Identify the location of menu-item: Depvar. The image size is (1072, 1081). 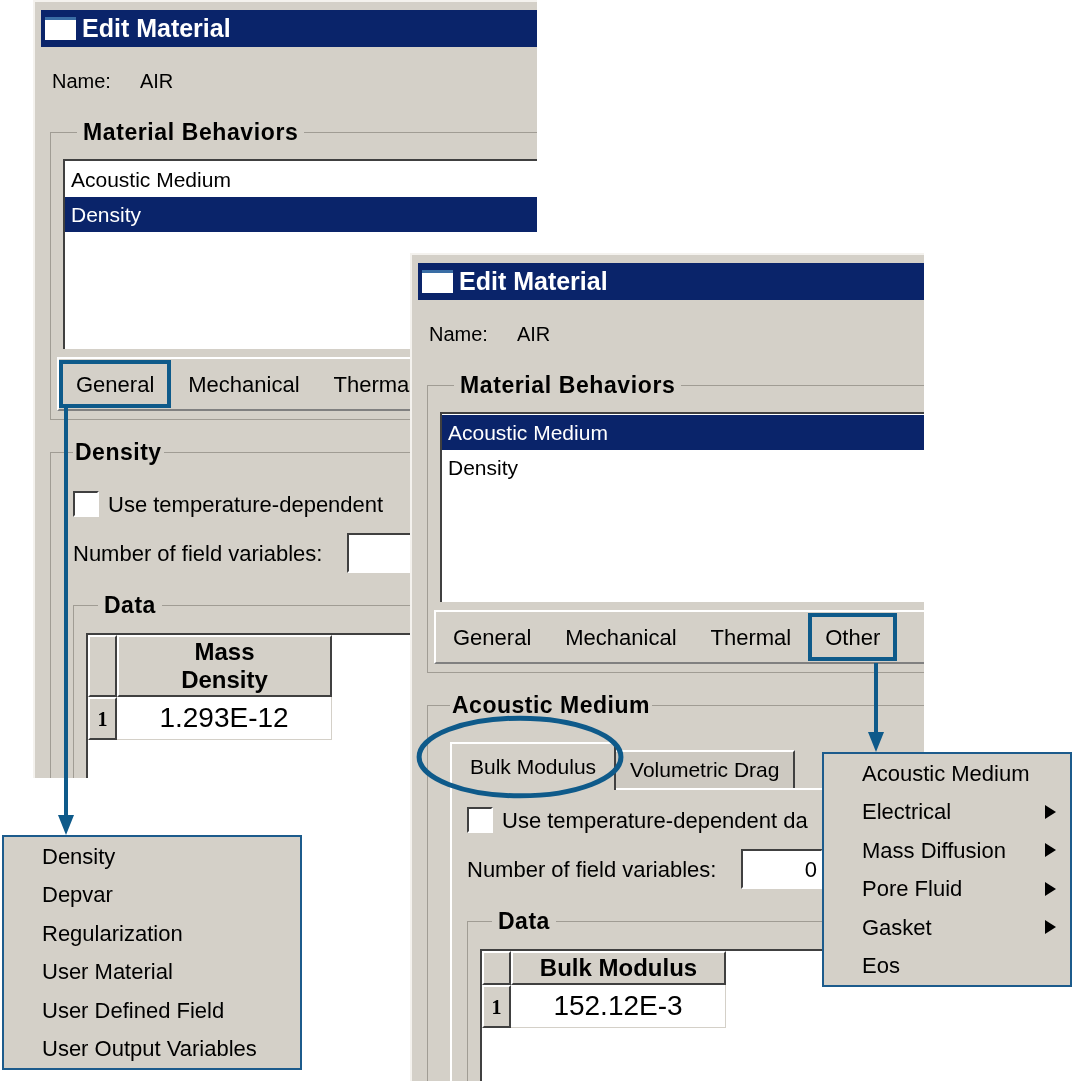
(152, 894).